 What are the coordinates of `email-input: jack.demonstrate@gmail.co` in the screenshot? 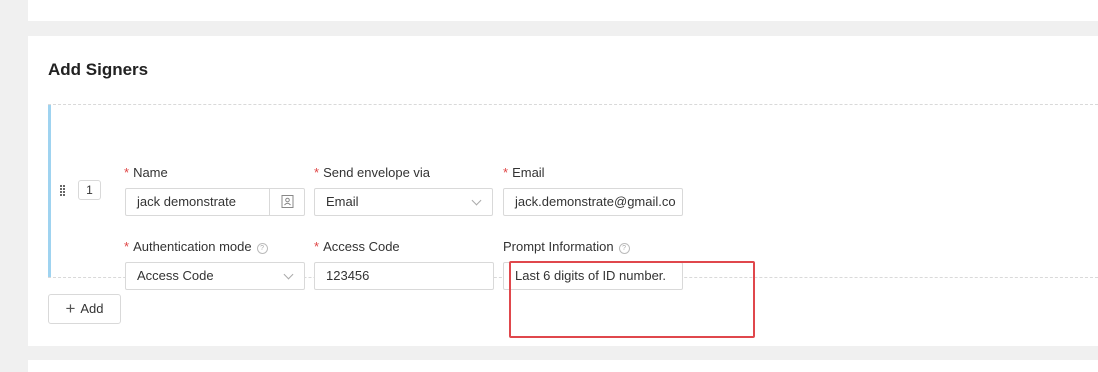 It's located at (593, 202).